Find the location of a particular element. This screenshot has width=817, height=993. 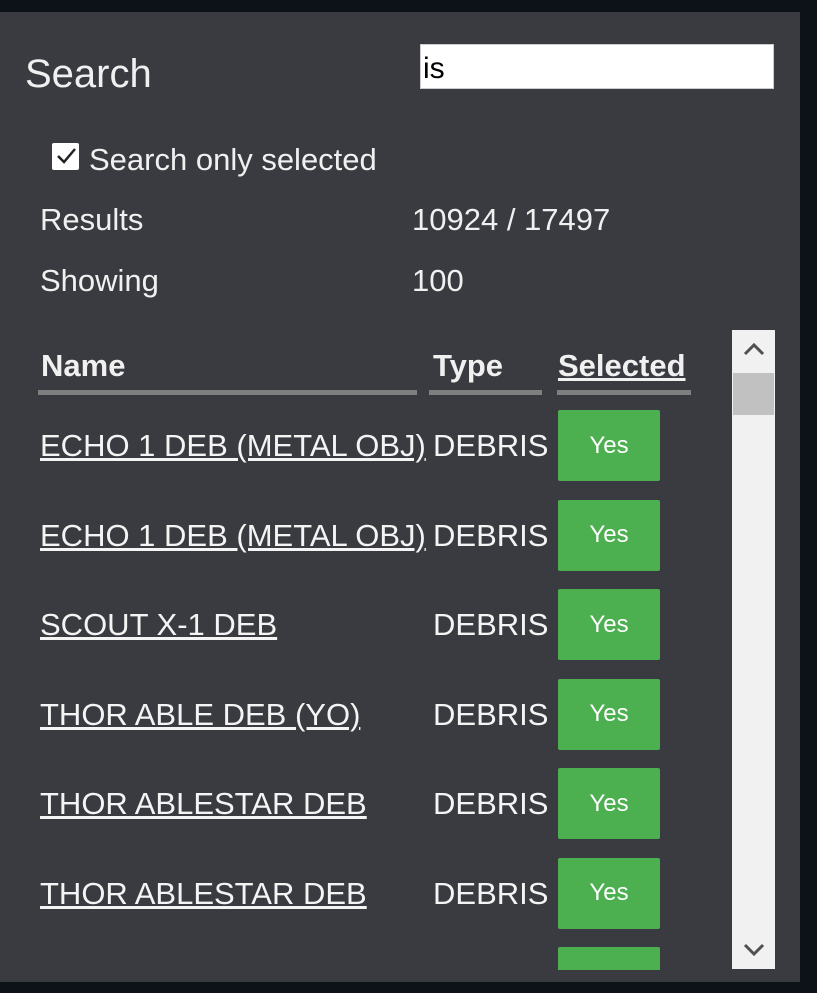

table-row: SCOUT X-1 DEB DEBRIS Yes is located at coordinates (383, 634).